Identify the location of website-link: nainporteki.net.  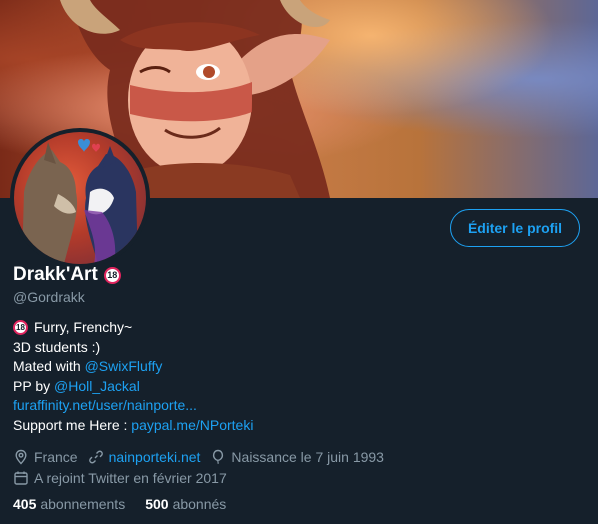
(155, 457).